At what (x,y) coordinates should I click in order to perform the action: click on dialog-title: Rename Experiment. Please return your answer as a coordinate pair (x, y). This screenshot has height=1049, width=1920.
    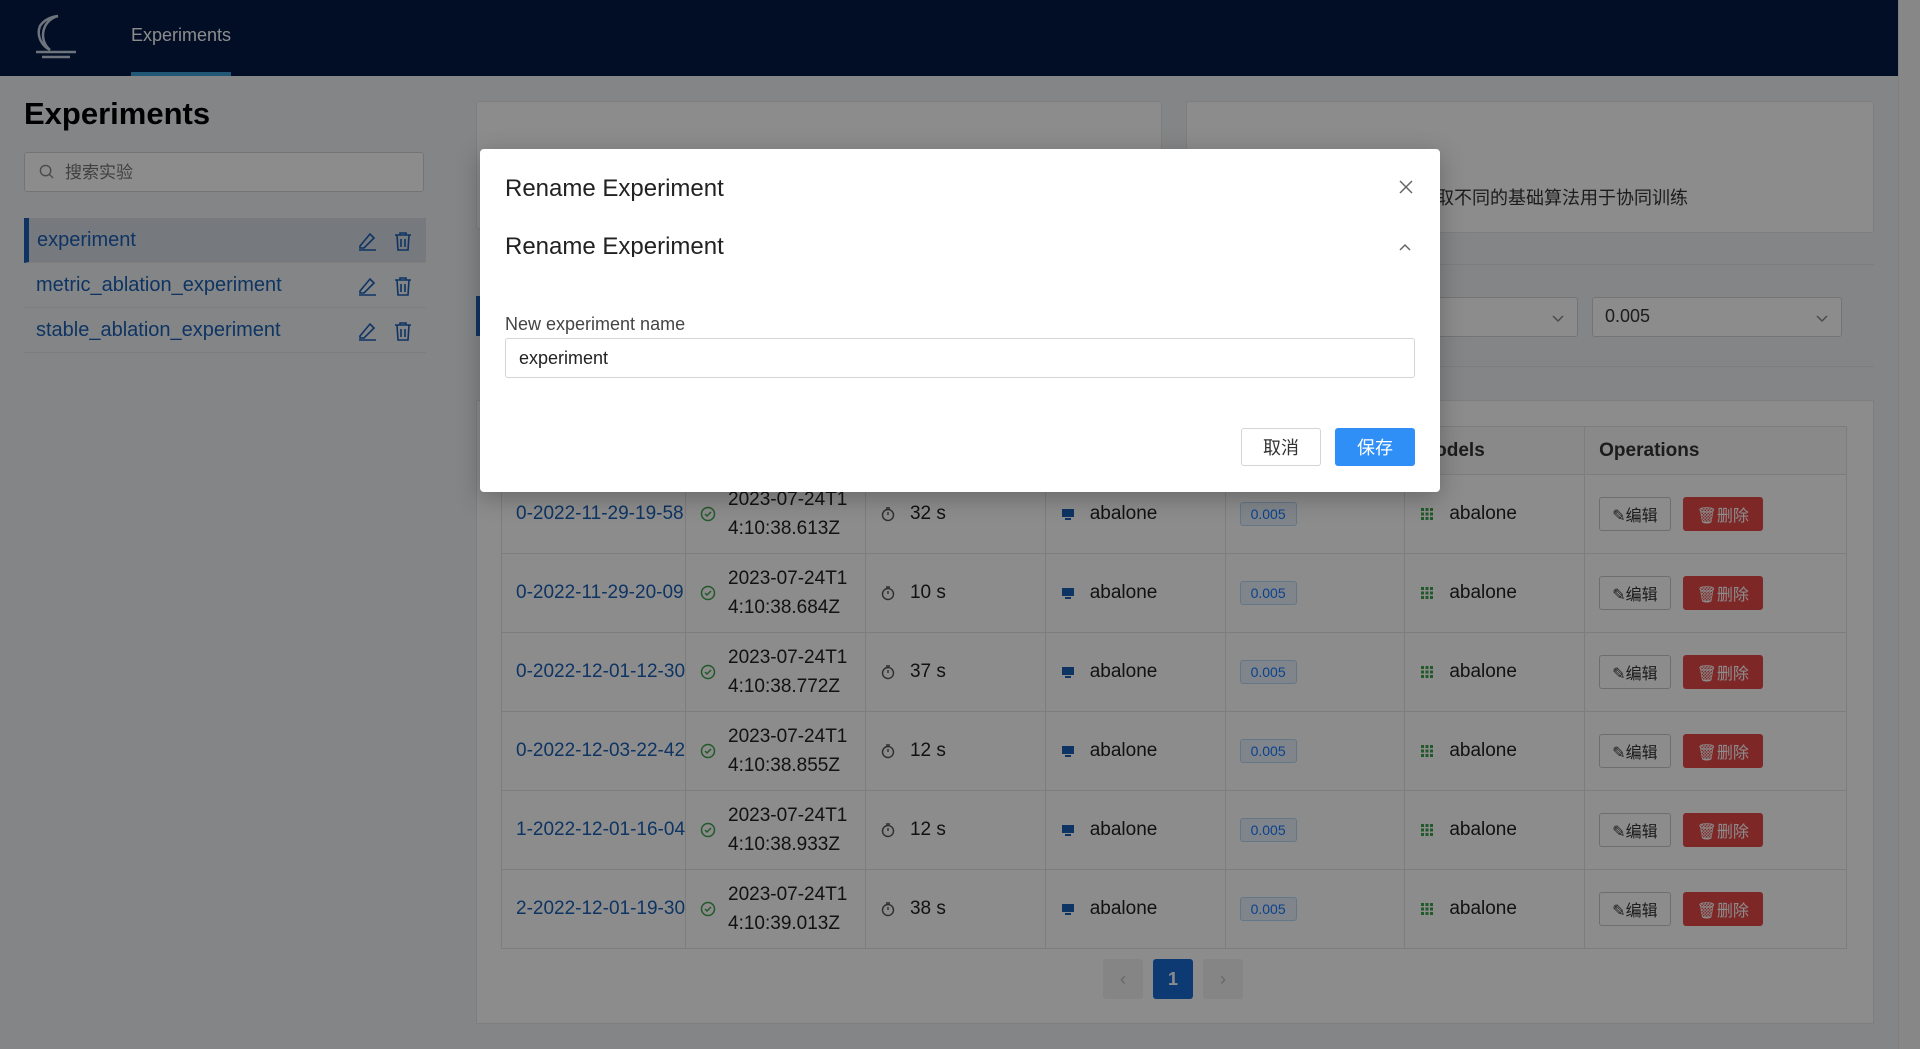
    Looking at the image, I should click on (614, 188).